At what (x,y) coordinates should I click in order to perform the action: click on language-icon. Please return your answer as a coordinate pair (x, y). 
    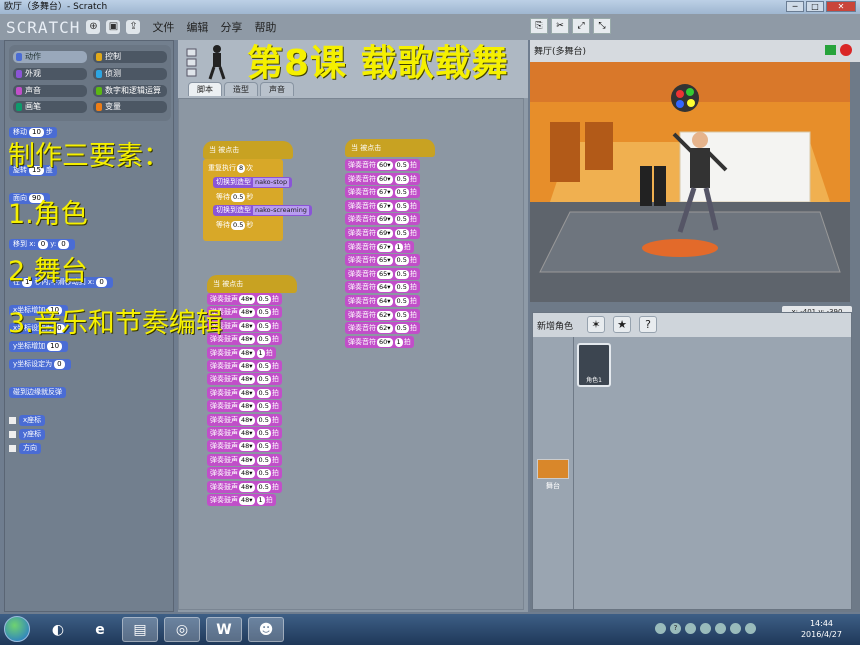
    Looking at the image, I should click on (690, 628).